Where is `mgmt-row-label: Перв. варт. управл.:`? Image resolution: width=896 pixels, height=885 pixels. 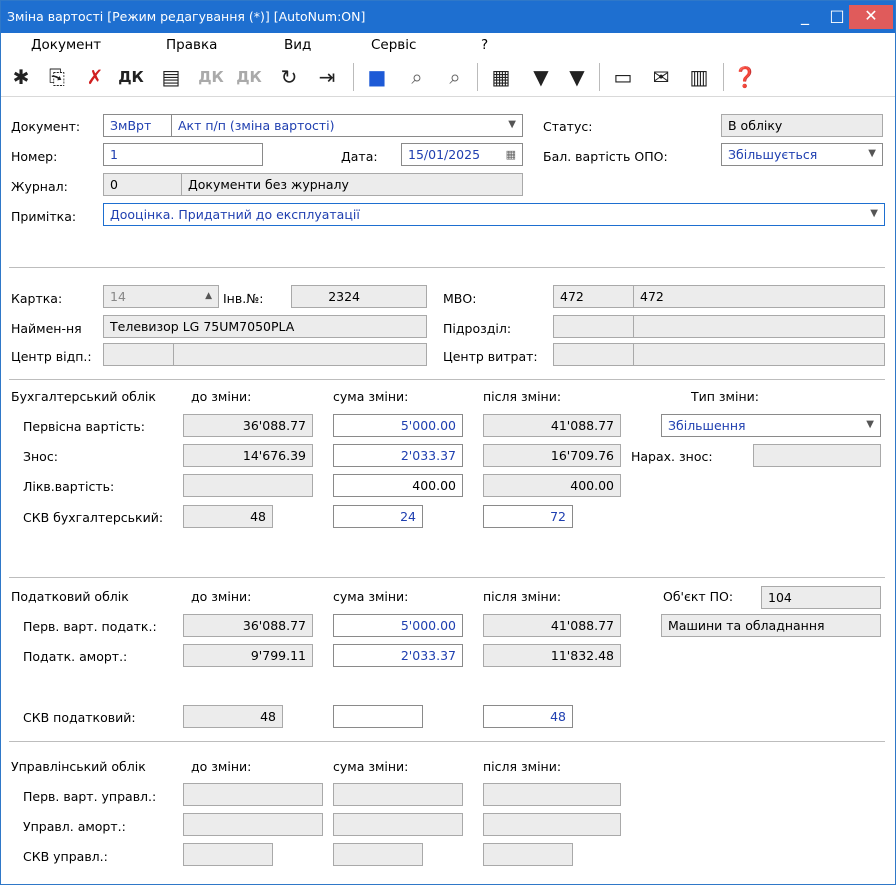 mgmt-row-label: Перв. варт. управл.: is located at coordinates (90, 796).